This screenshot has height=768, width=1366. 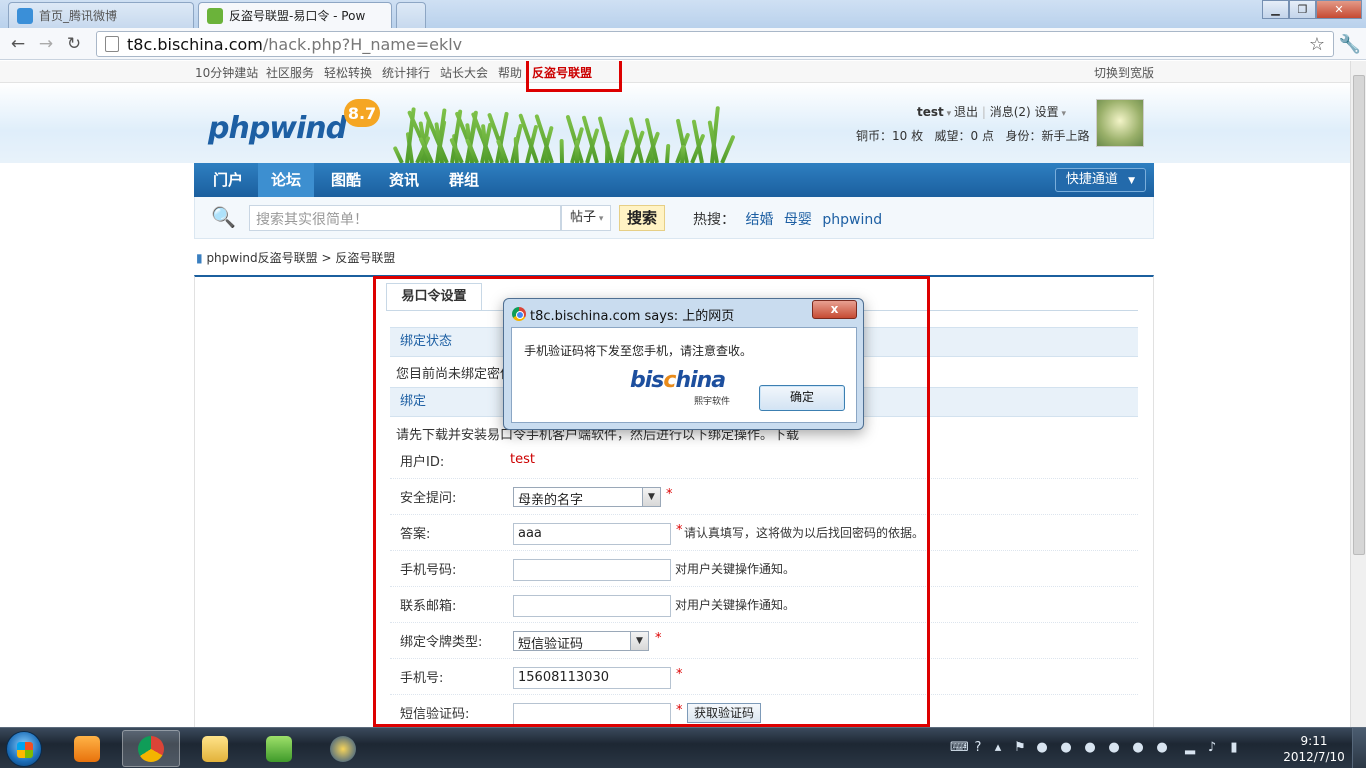 What do you see at coordinates (715, 44) in the screenshot?
I see `address-bar: t8c.bischina.com /hack.php?H_name=eklv` at bounding box center [715, 44].